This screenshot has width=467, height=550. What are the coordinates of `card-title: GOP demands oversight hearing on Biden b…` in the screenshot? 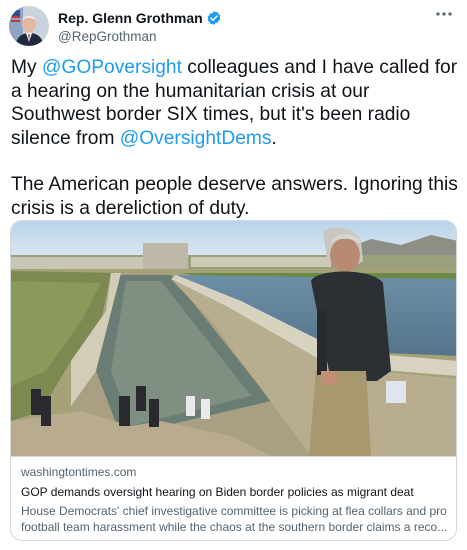 It's located at (234, 492).